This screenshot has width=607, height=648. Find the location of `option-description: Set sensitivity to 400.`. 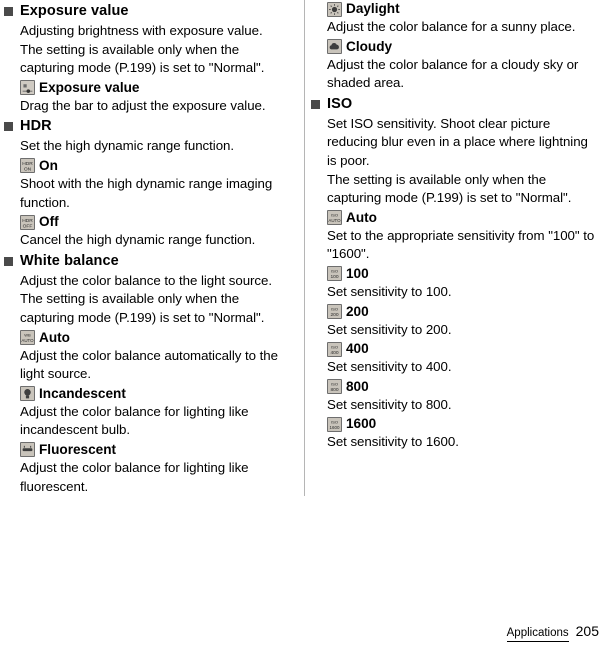

option-description: Set sensitivity to 400. is located at coordinates (389, 367).